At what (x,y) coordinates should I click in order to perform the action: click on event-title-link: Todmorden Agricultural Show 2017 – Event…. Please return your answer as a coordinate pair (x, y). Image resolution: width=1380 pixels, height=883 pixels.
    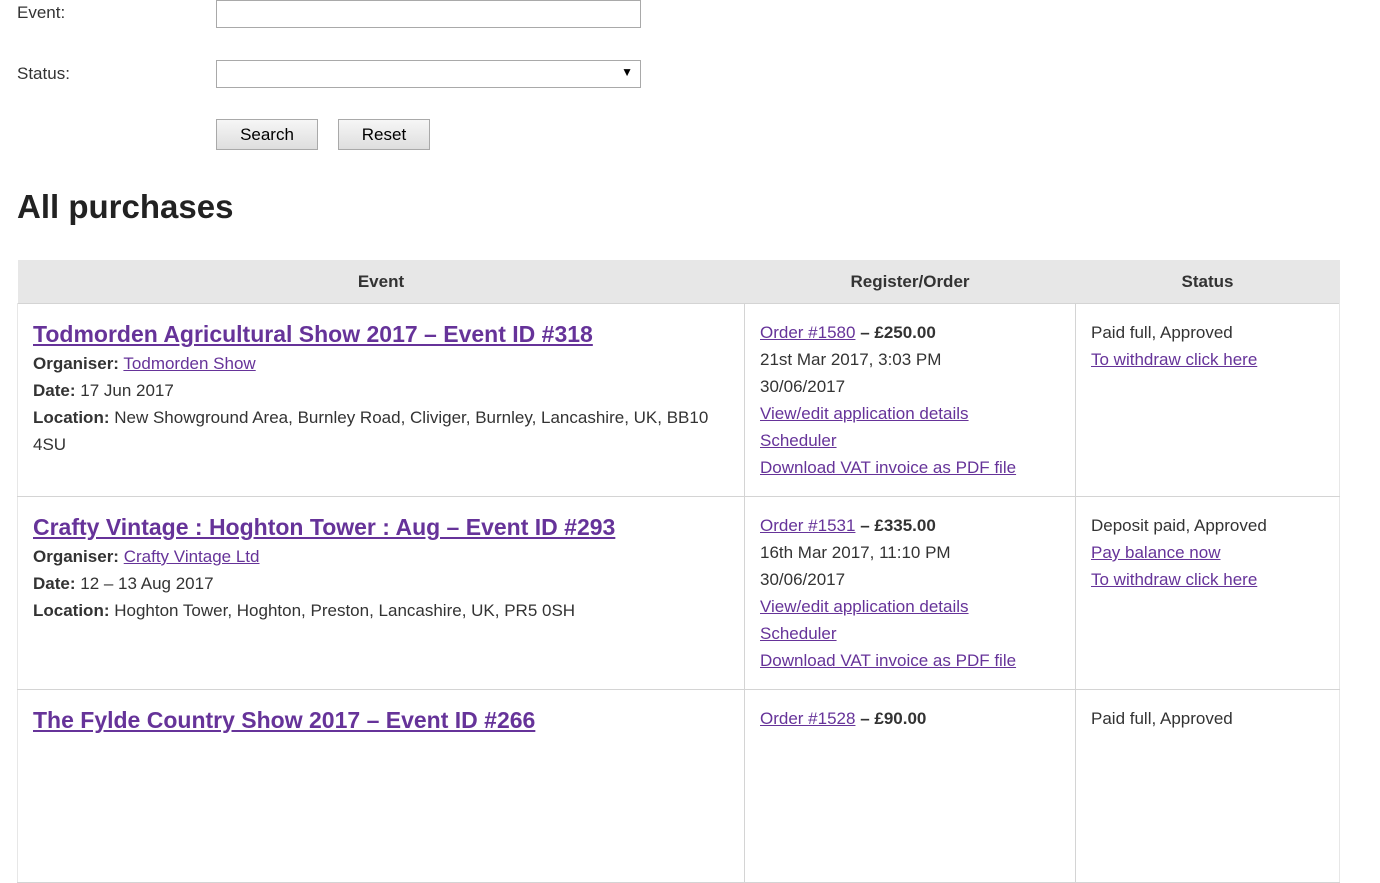
    Looking at the image, I should click on (381, 334).